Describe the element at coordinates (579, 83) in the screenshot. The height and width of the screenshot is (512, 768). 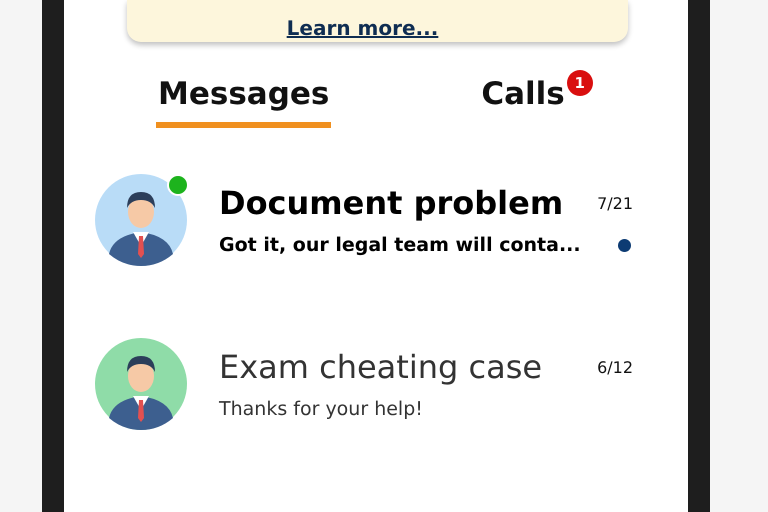
I see `notification-badge: 1` at that location.